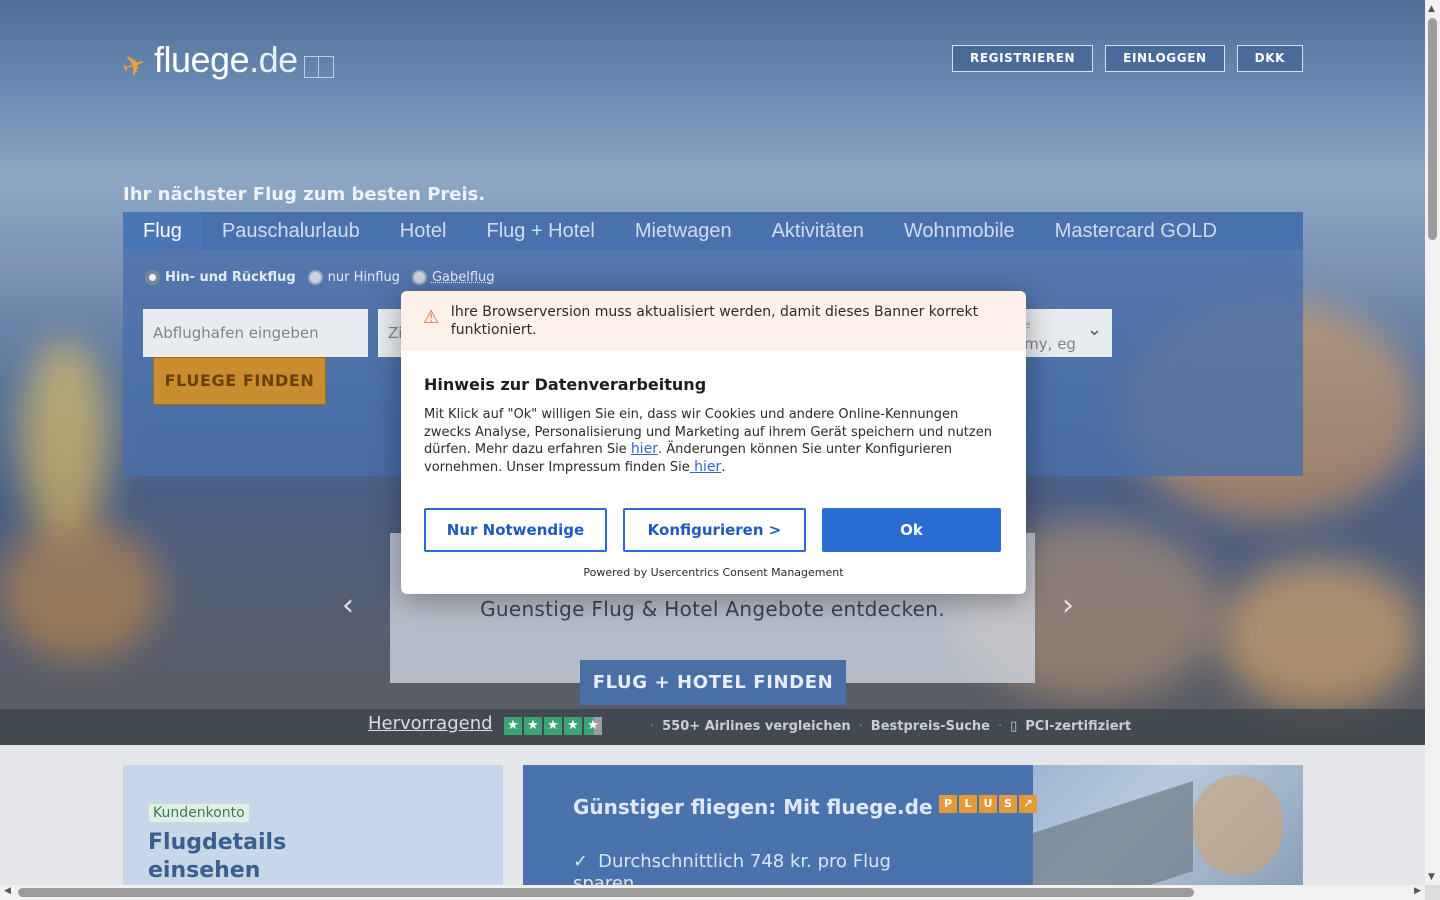 The width and height of the screenshot is (1440, 900). Describe the element at coordinates (644, 449) in the screenshot. I see `privacy-link: hier` at that location.